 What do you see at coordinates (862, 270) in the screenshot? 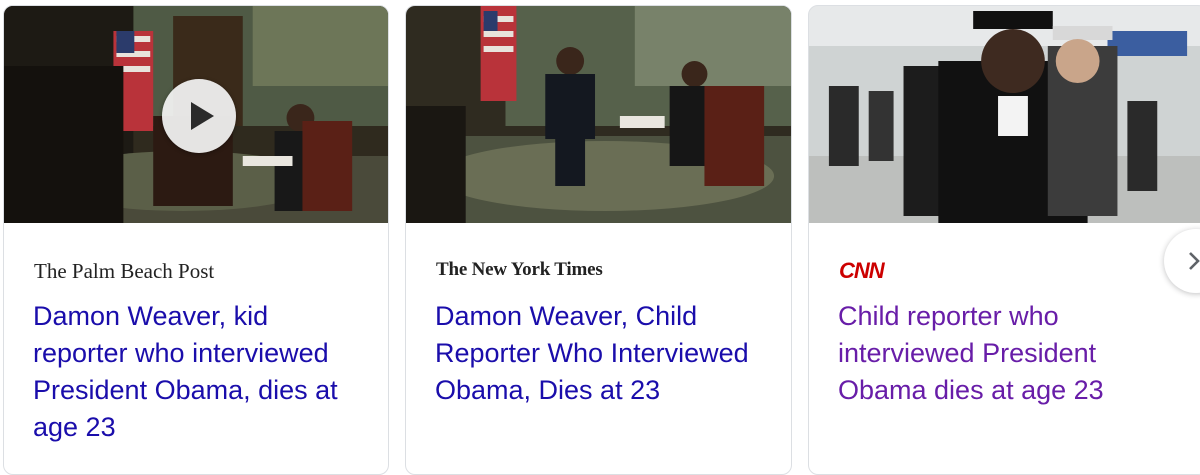
I see `source-name: CNN` at bounding box center [862, 270].